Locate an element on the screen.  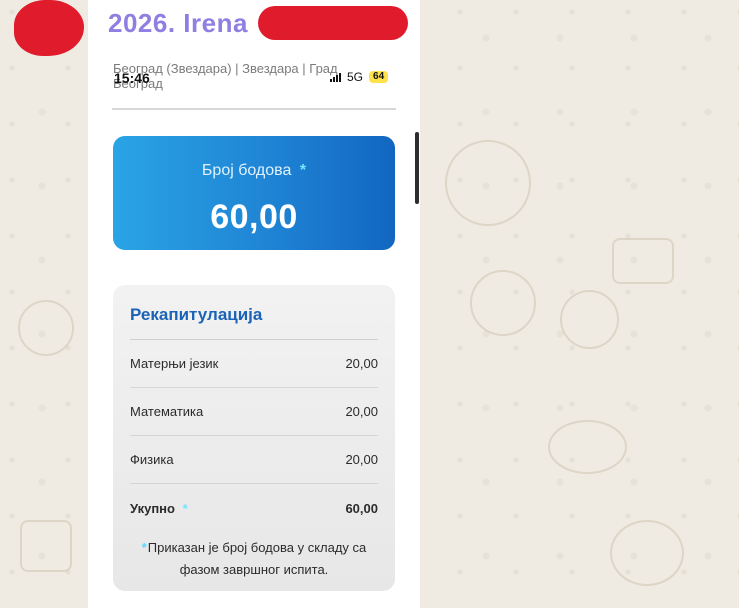
row-label: Физика is located at coordinates (152, 459).